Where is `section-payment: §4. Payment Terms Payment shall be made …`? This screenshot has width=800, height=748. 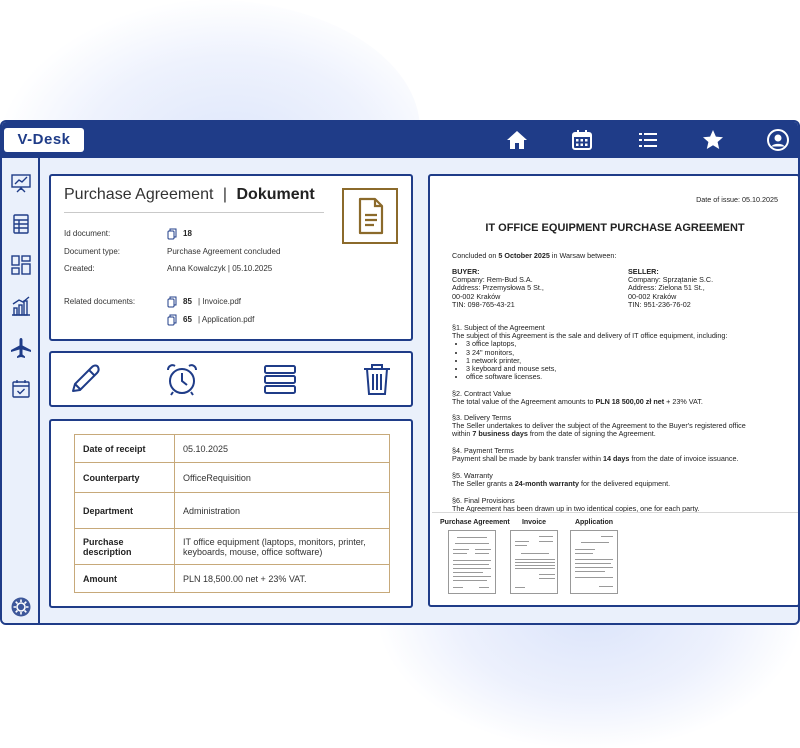 section-payment: §4. Payment Terms Payment shall be made … is located at coordinates (595, 455).